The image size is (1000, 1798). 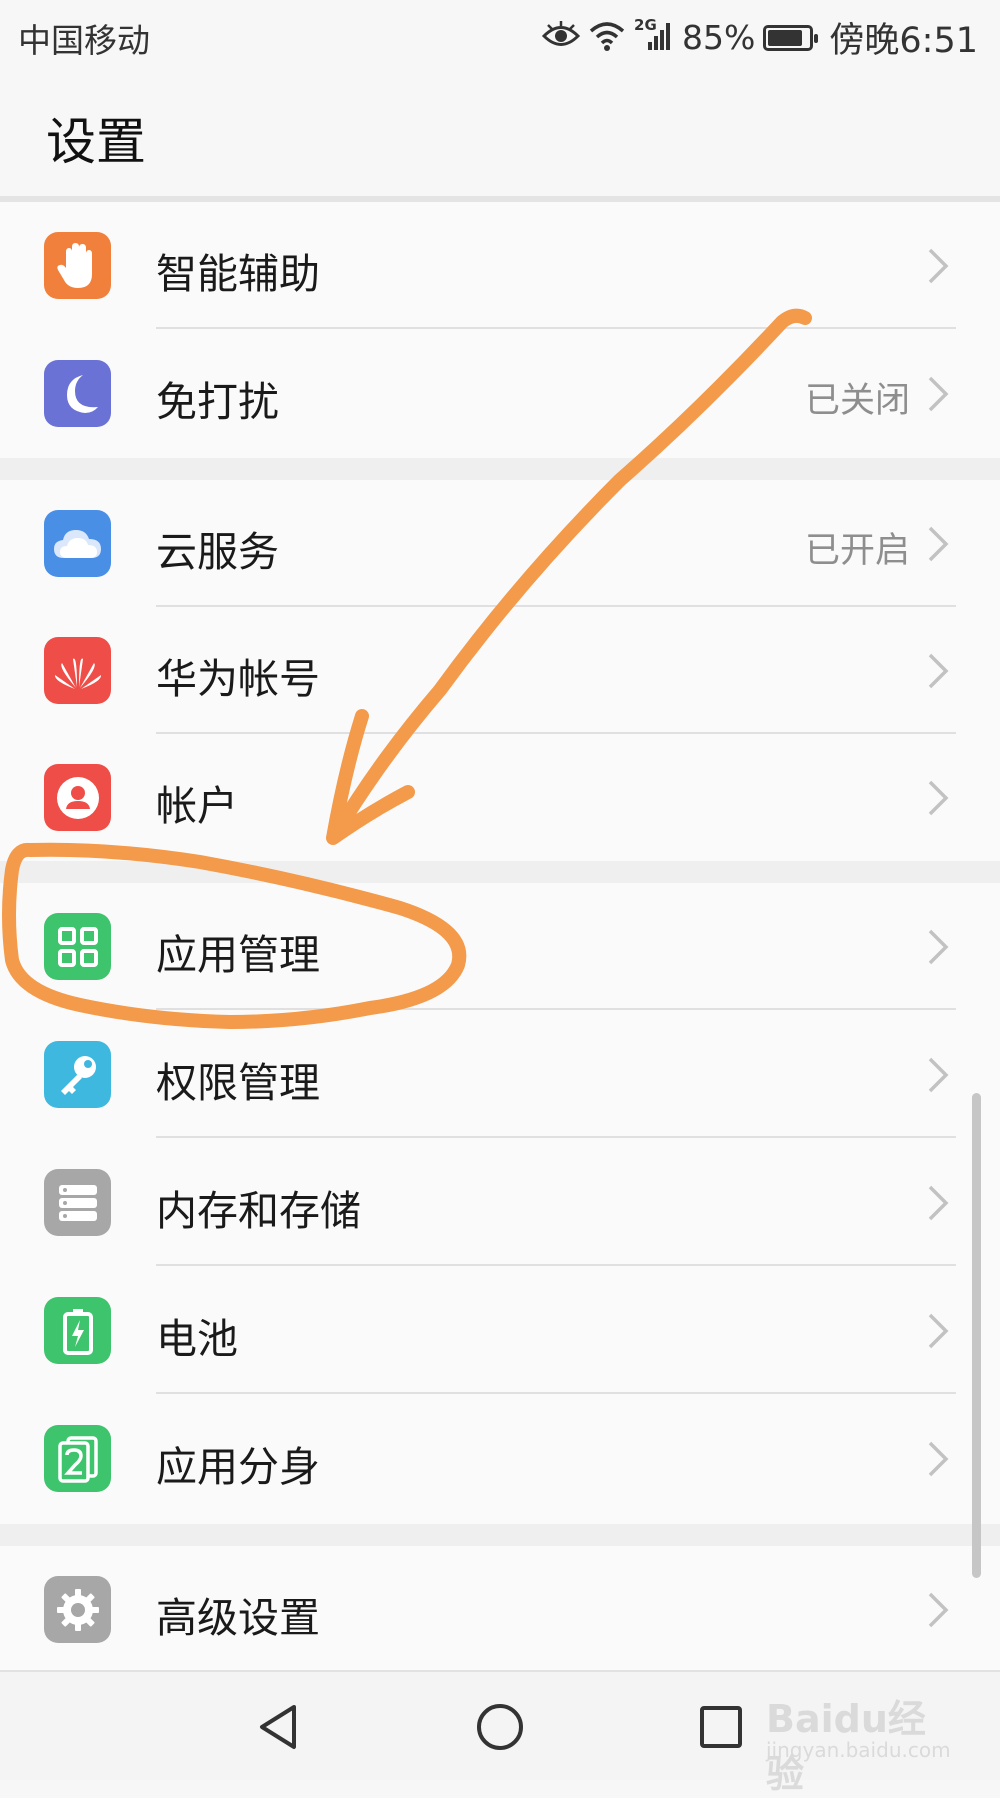 What do you see at coordinates (197, 806) in the screenshot?
I see `settings-item-label: 帐户` at bounding box center [197, 806].